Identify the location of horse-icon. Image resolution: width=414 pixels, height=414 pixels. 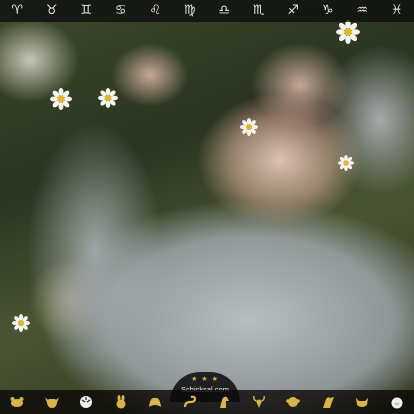
(224, 402).